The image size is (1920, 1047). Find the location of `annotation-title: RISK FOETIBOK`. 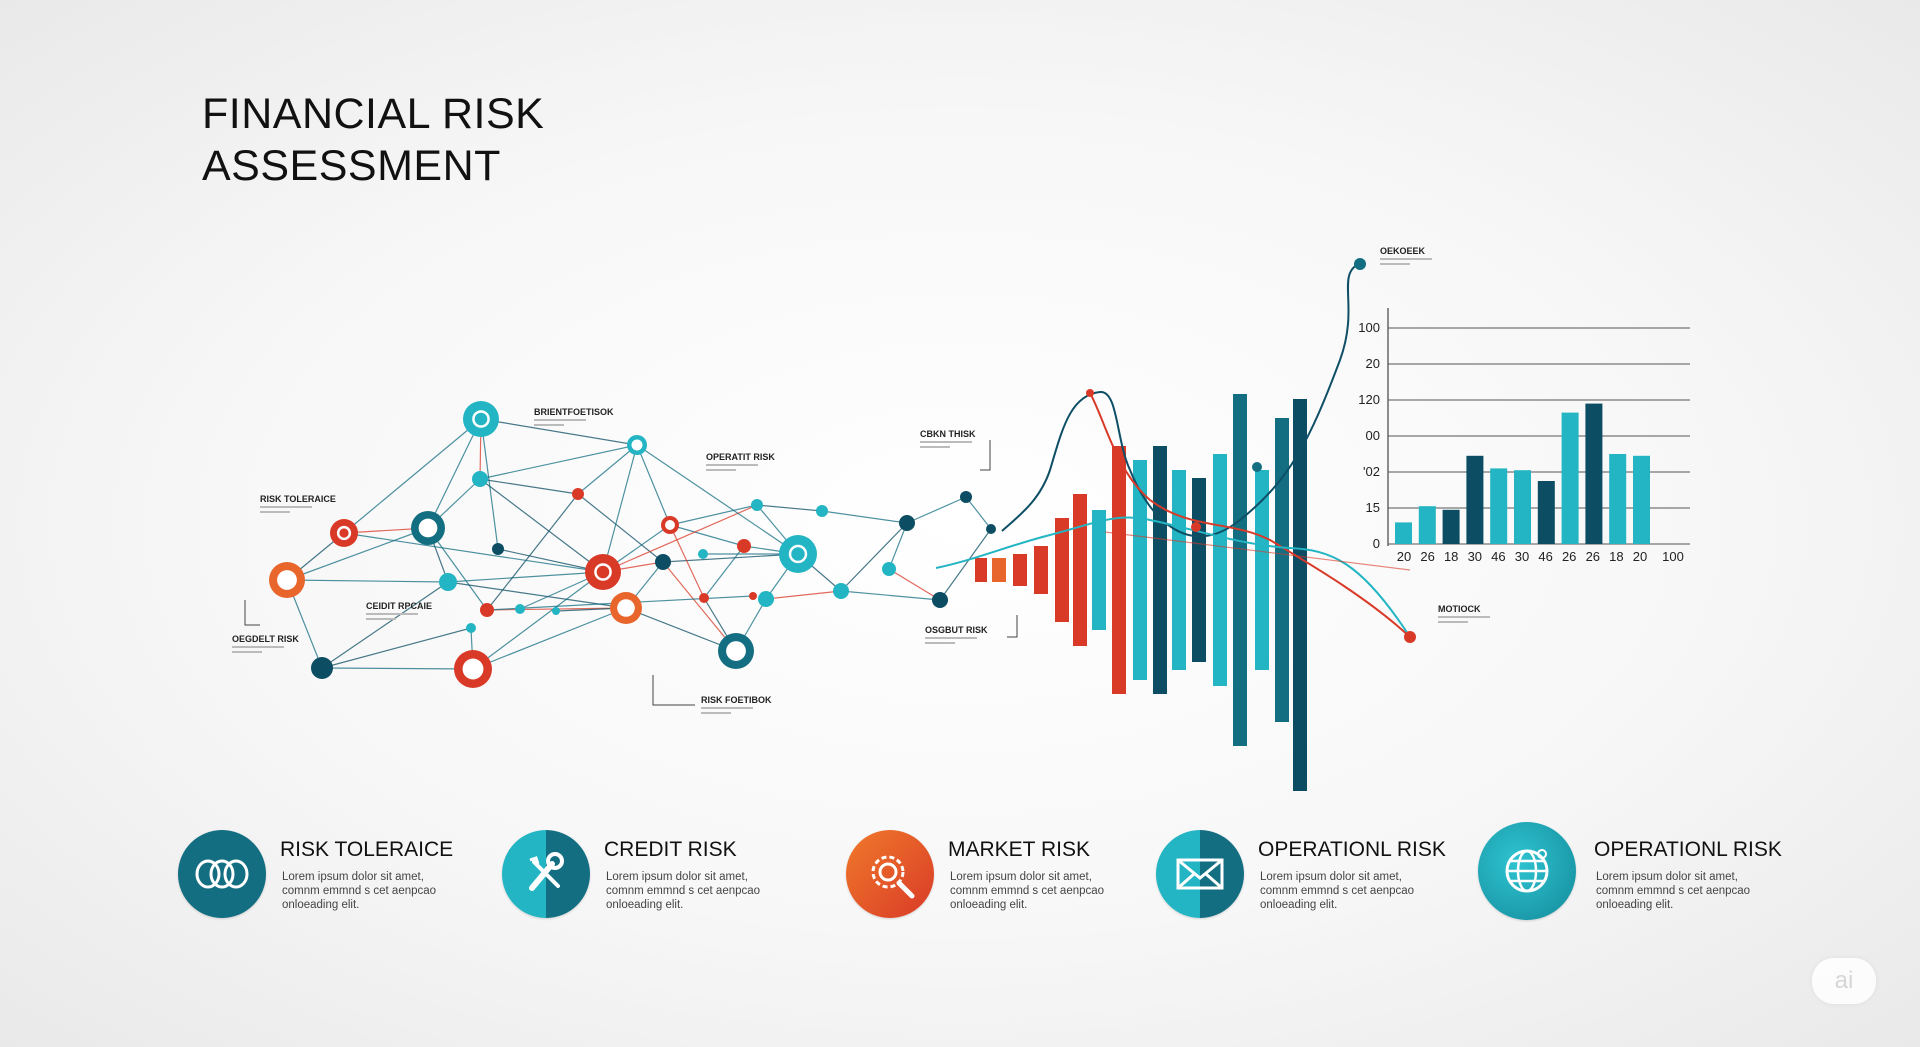

annotation-title: RISK FOETIBOK is located at coordinates (736, 700).